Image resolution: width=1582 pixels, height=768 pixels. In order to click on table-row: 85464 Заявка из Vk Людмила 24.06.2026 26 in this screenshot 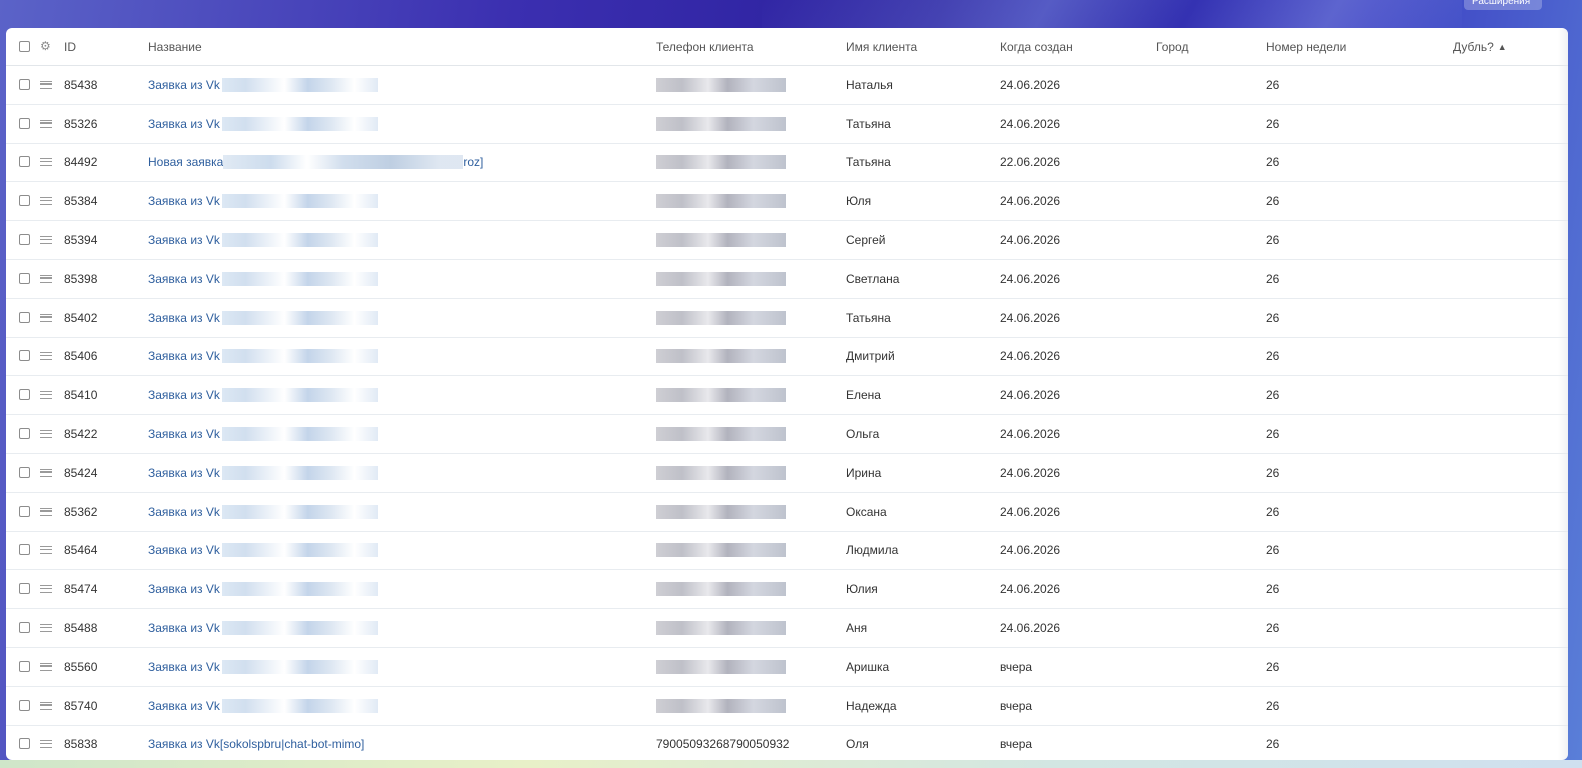, I will do `click(787, 551)`.